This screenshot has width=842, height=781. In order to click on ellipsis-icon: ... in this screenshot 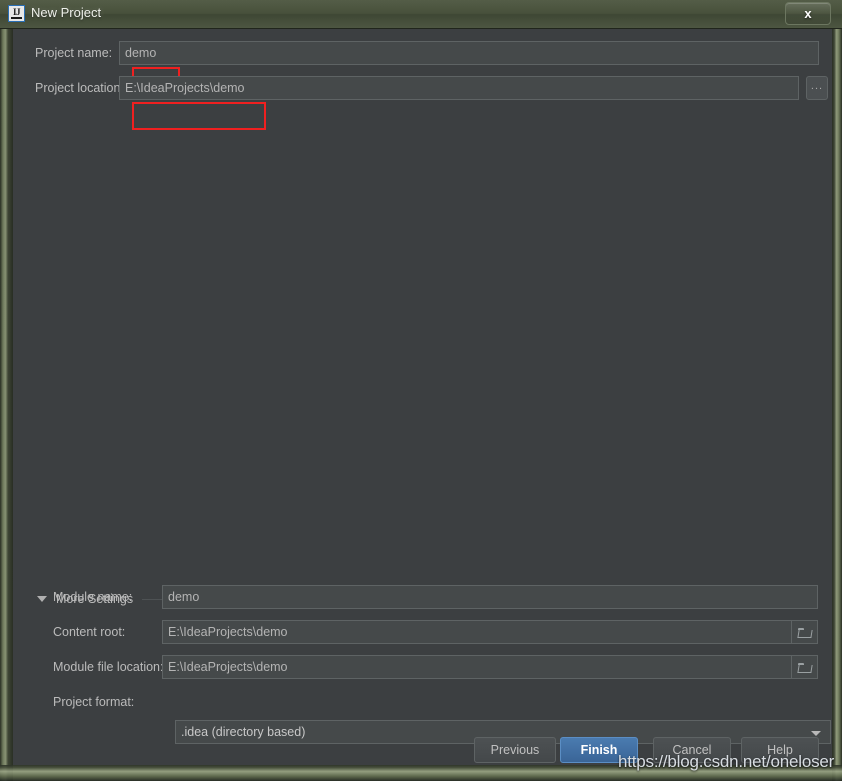, I will do `click(817, 85)`.